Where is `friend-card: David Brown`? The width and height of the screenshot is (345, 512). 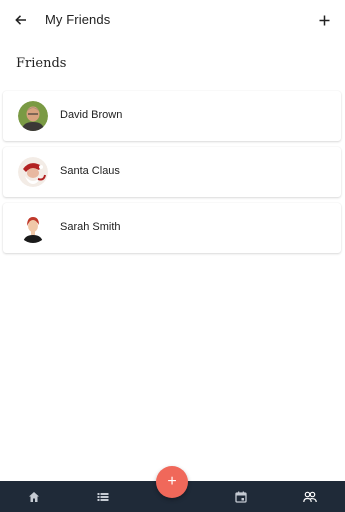 friend-card: David Brown is located at coordinates (172, 116).